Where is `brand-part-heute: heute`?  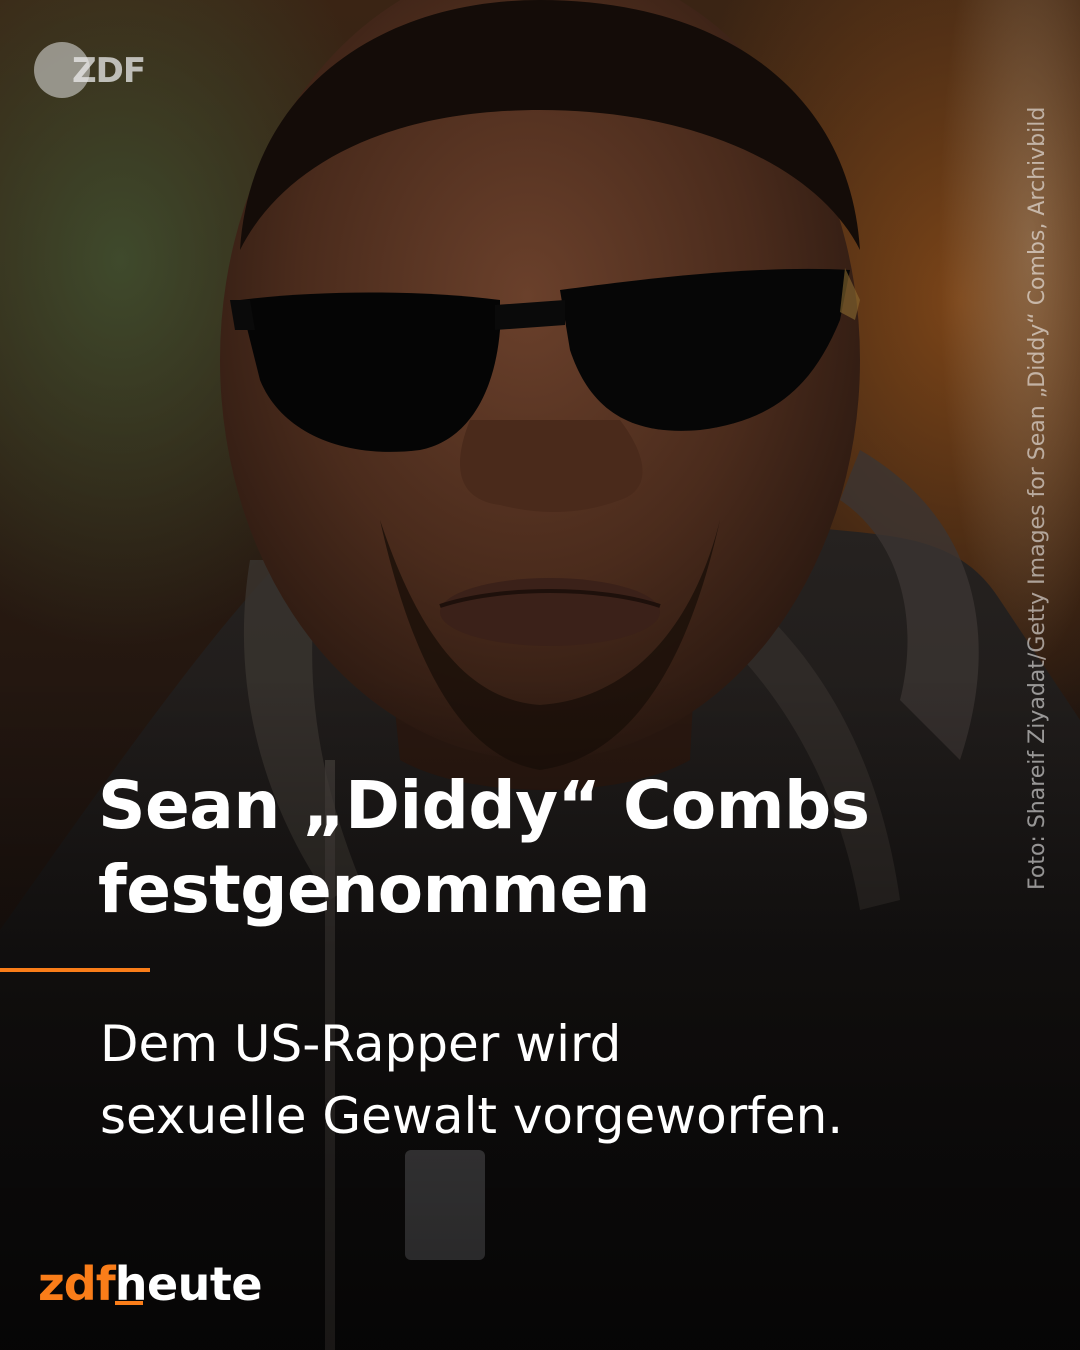 brand-part-heute: heute is located at coordinates (188, 1284).